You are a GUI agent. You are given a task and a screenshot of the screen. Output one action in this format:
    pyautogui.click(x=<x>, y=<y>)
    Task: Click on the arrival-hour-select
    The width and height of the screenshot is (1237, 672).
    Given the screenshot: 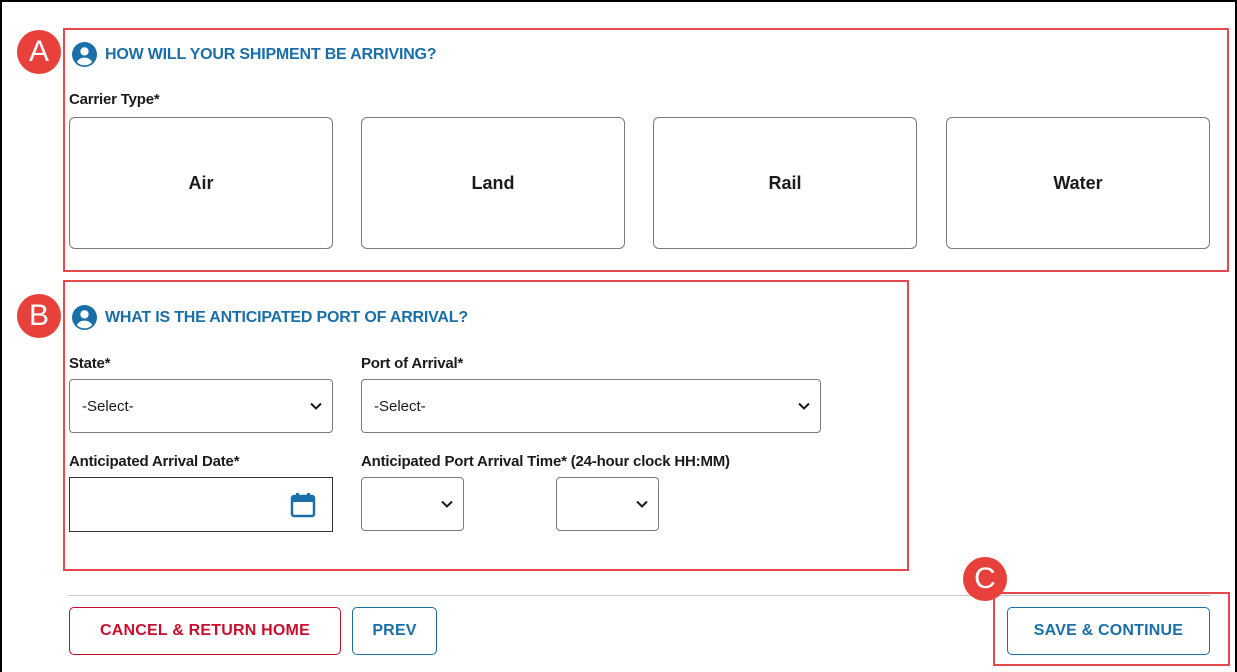 What is the action you would take?
    pyautogui.click(x=412, y=504)
    